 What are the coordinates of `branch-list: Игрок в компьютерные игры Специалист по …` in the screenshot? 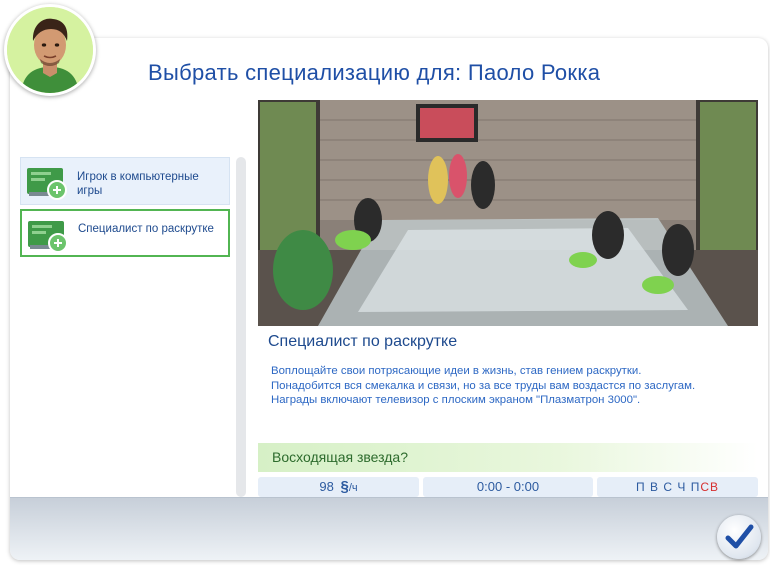 It's located at (125, 209).